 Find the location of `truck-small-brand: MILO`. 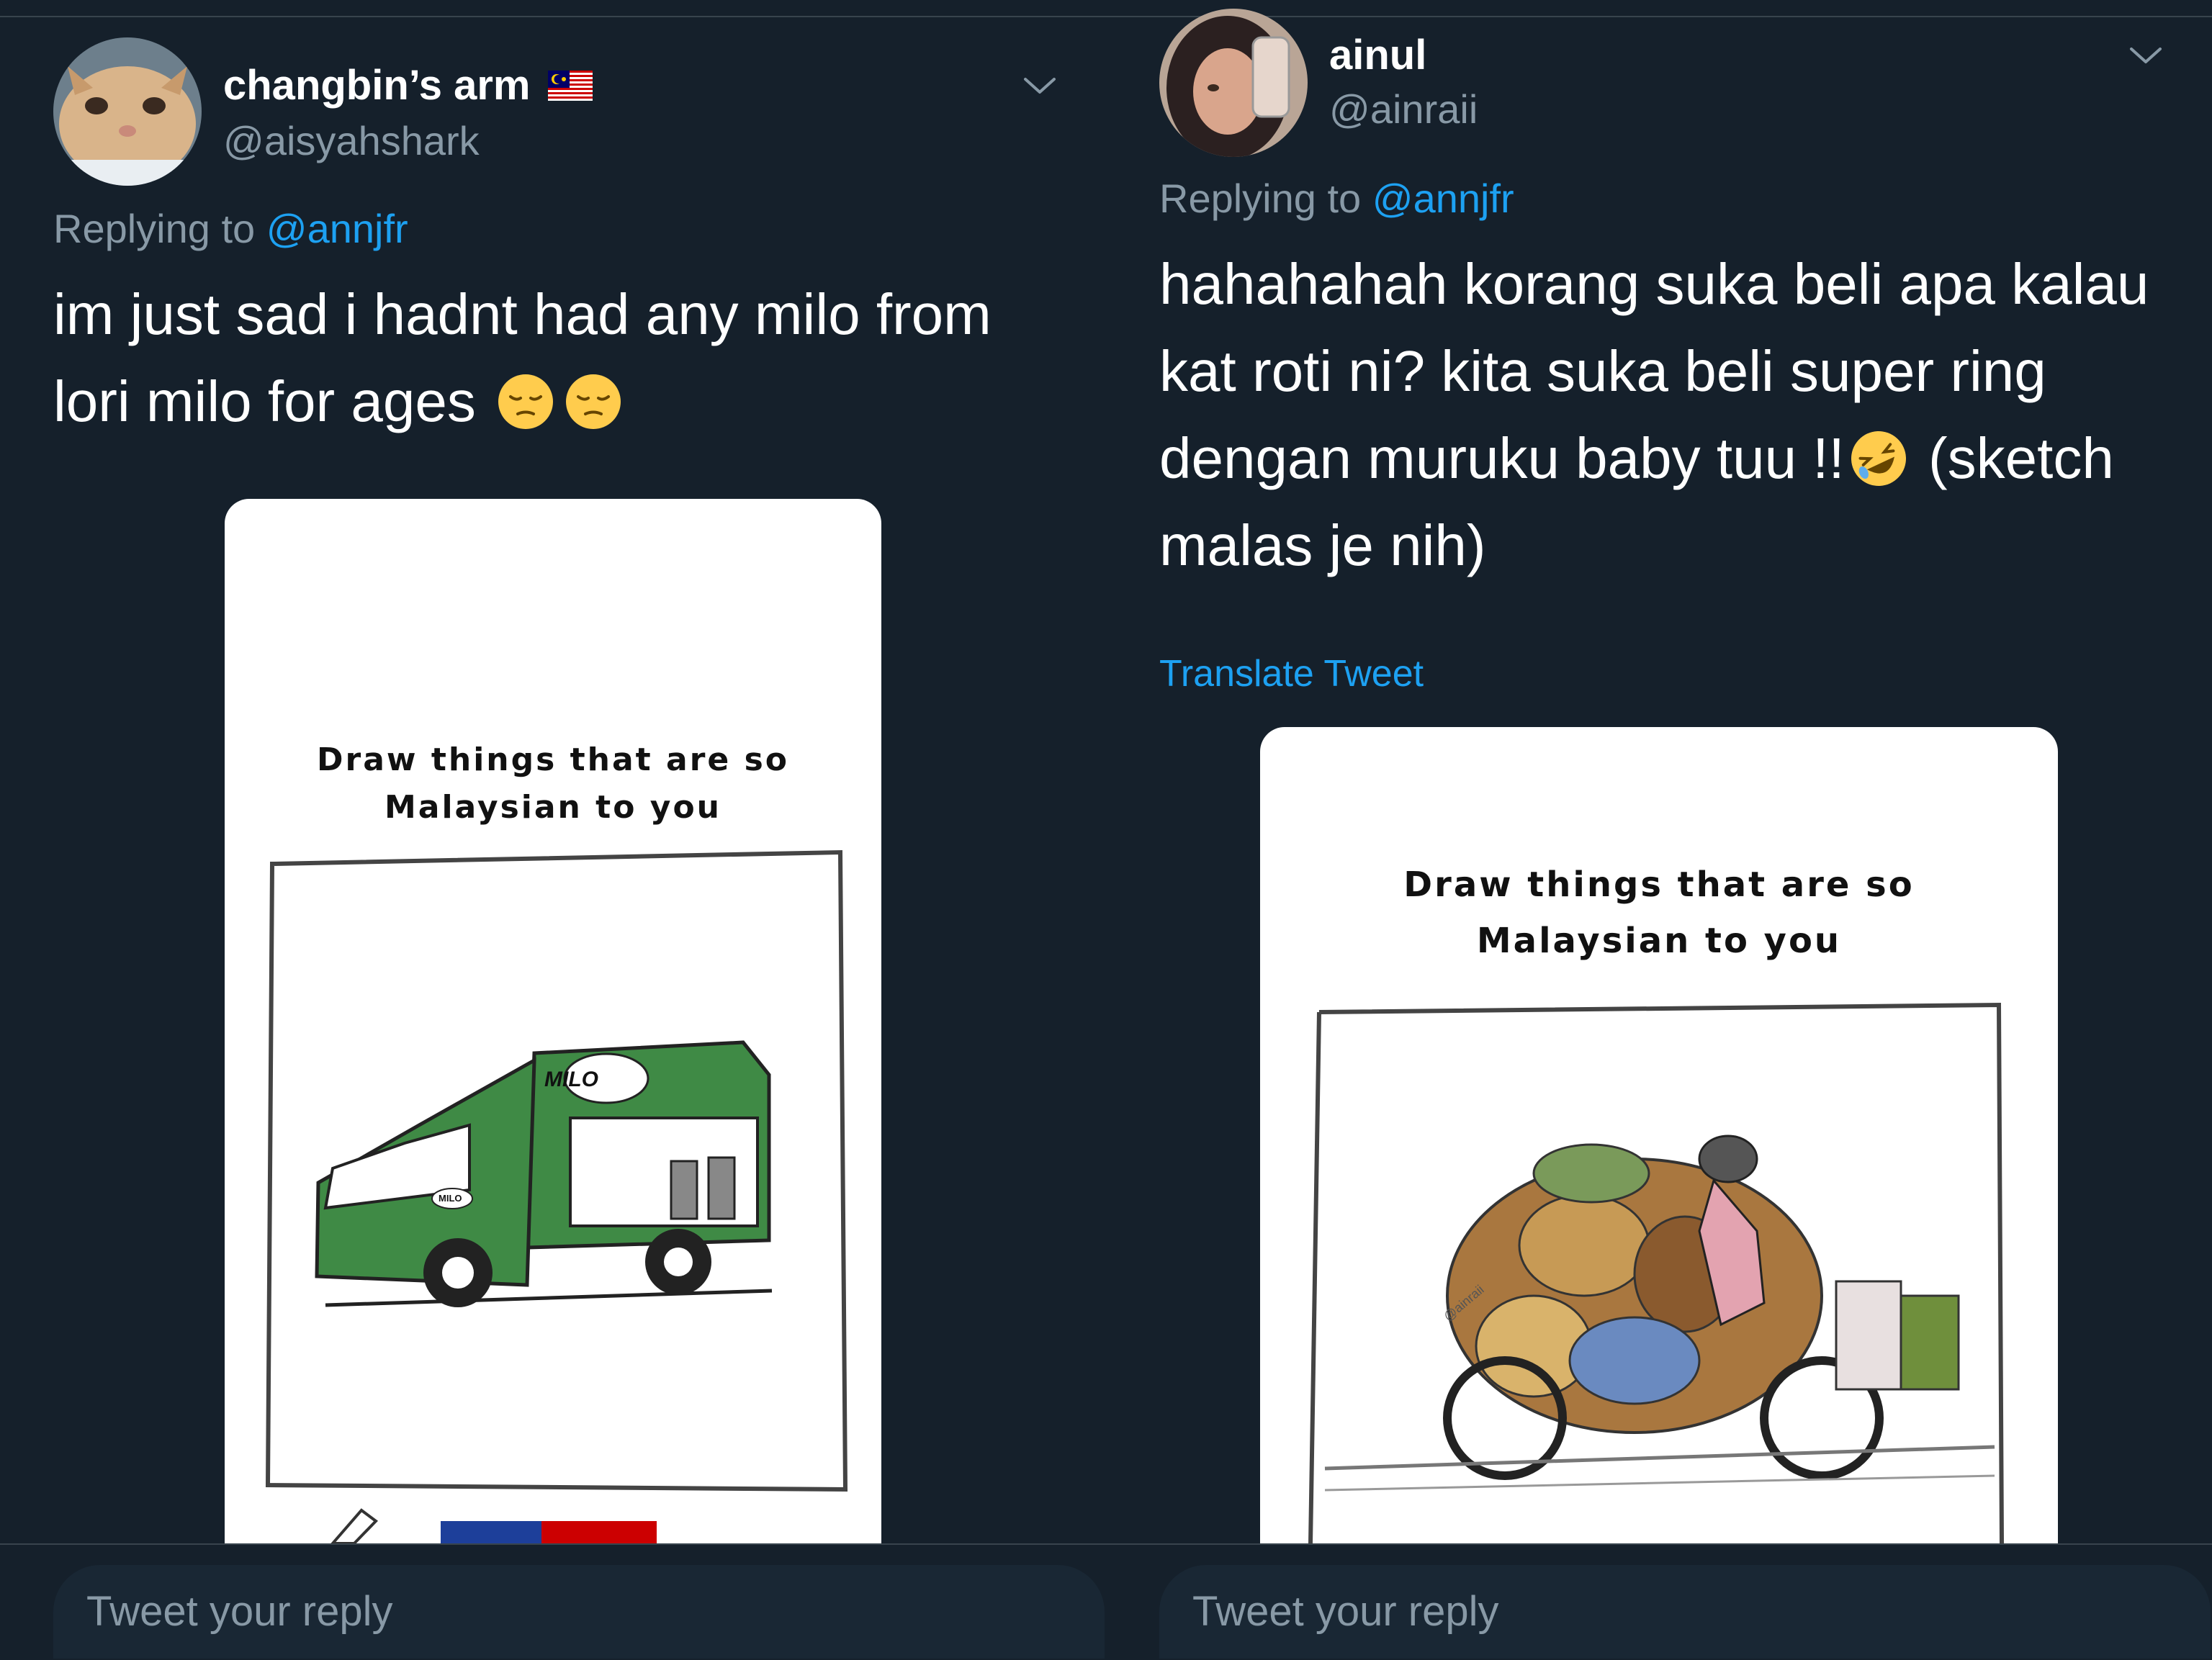

truck-small-brand: MILO is located at coordinates (450, 1198).